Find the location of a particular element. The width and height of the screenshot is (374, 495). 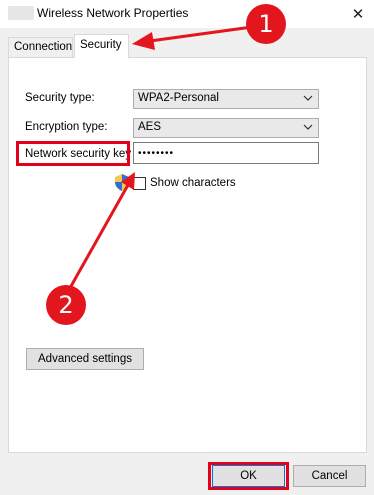

security-type-value: WPA2-Personal is located at coordinates (178, 98).